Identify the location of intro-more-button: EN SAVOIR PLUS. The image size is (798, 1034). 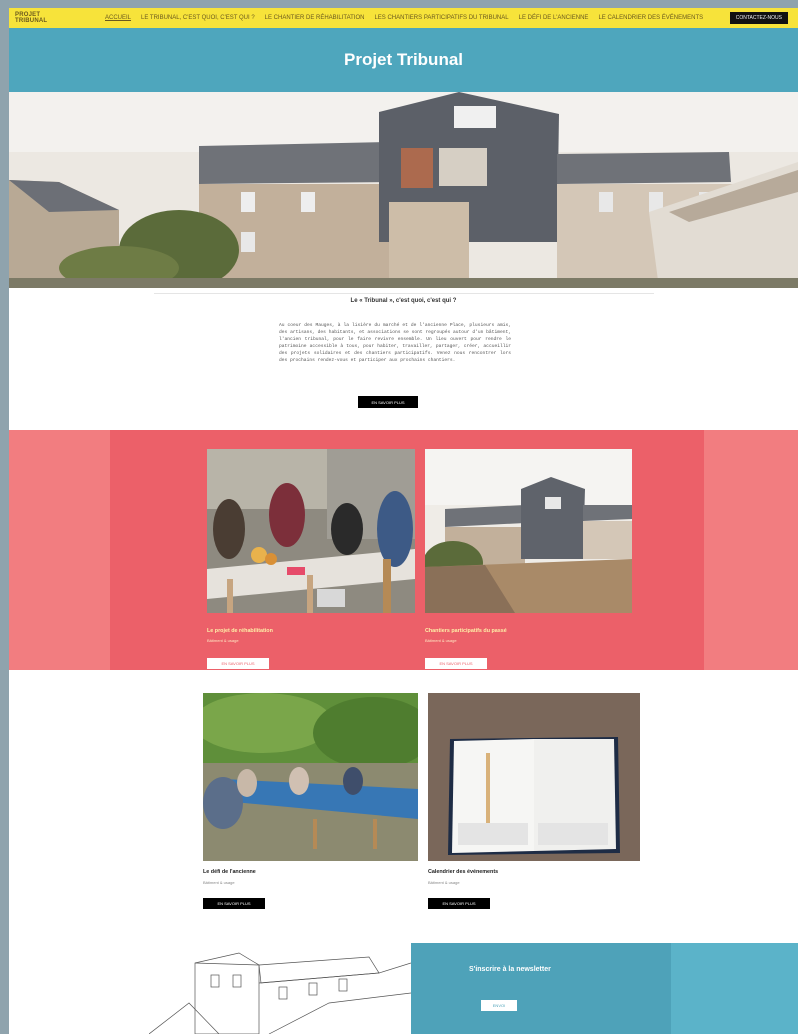
(388, 402).